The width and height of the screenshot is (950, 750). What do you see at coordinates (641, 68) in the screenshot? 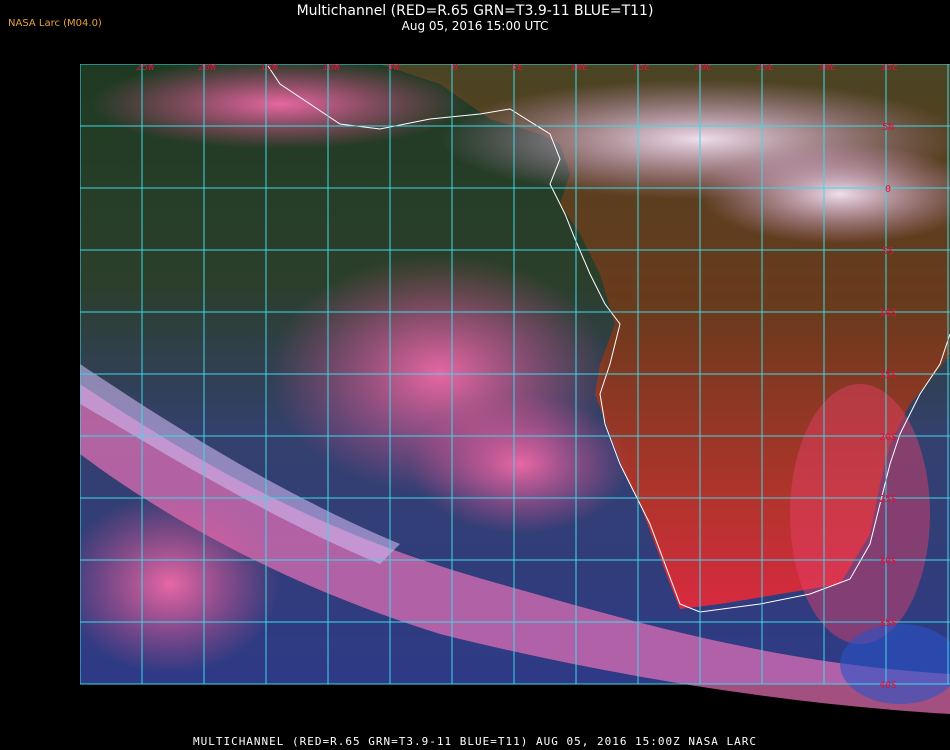
I see `longitude-label: 15E` at bounding box center [641, 68].